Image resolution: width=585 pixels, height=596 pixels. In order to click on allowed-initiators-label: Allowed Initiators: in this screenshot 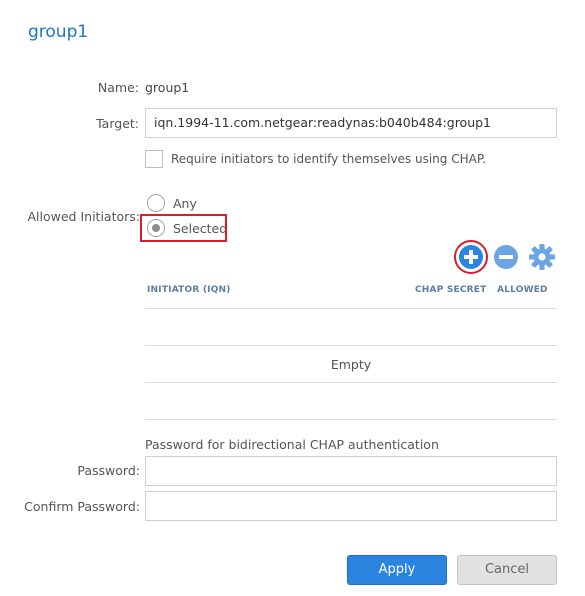, I will do `click(84, 216)`.